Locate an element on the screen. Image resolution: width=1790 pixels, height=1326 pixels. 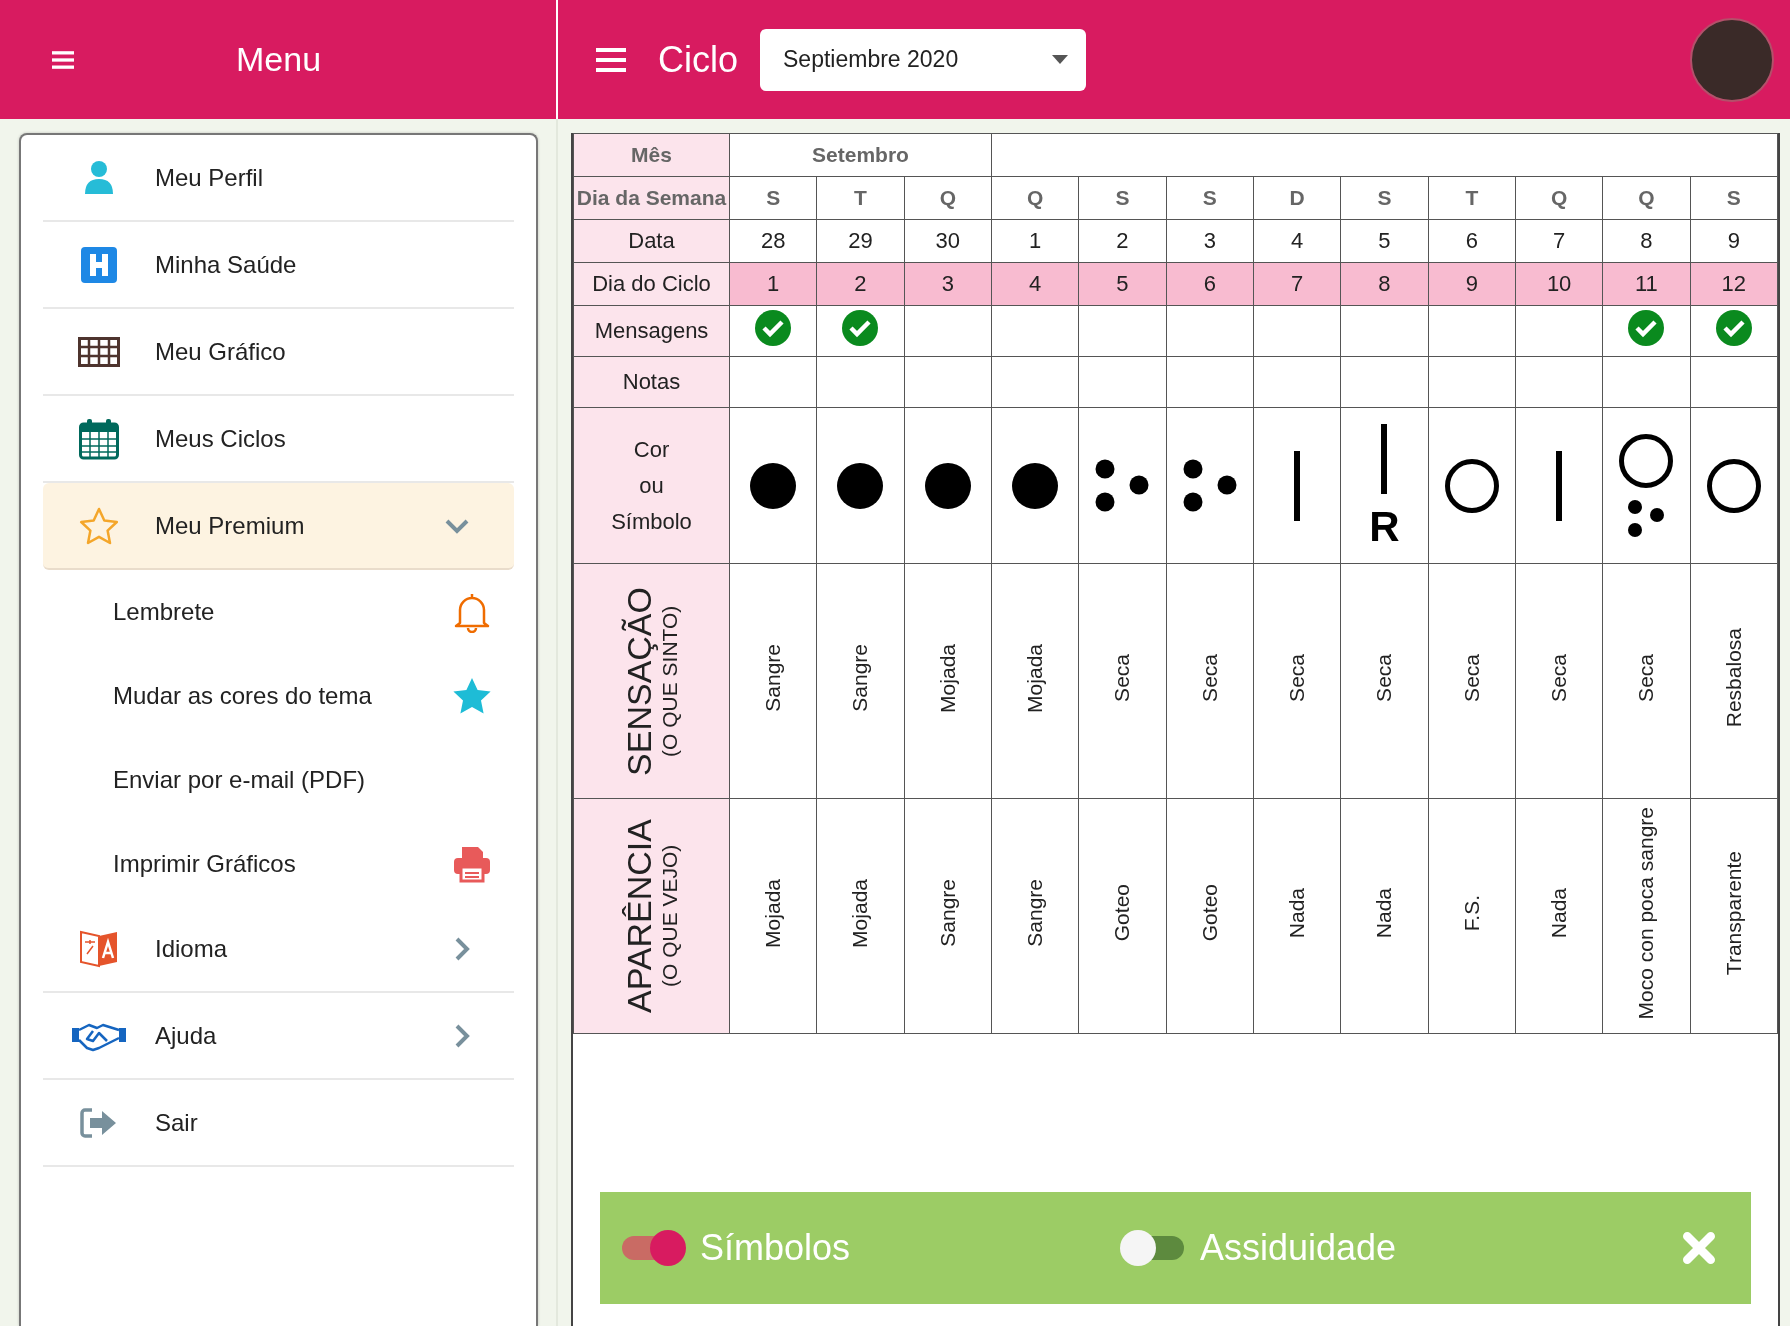
menu-item: Ajuda is located at coordinates (278, 1036).